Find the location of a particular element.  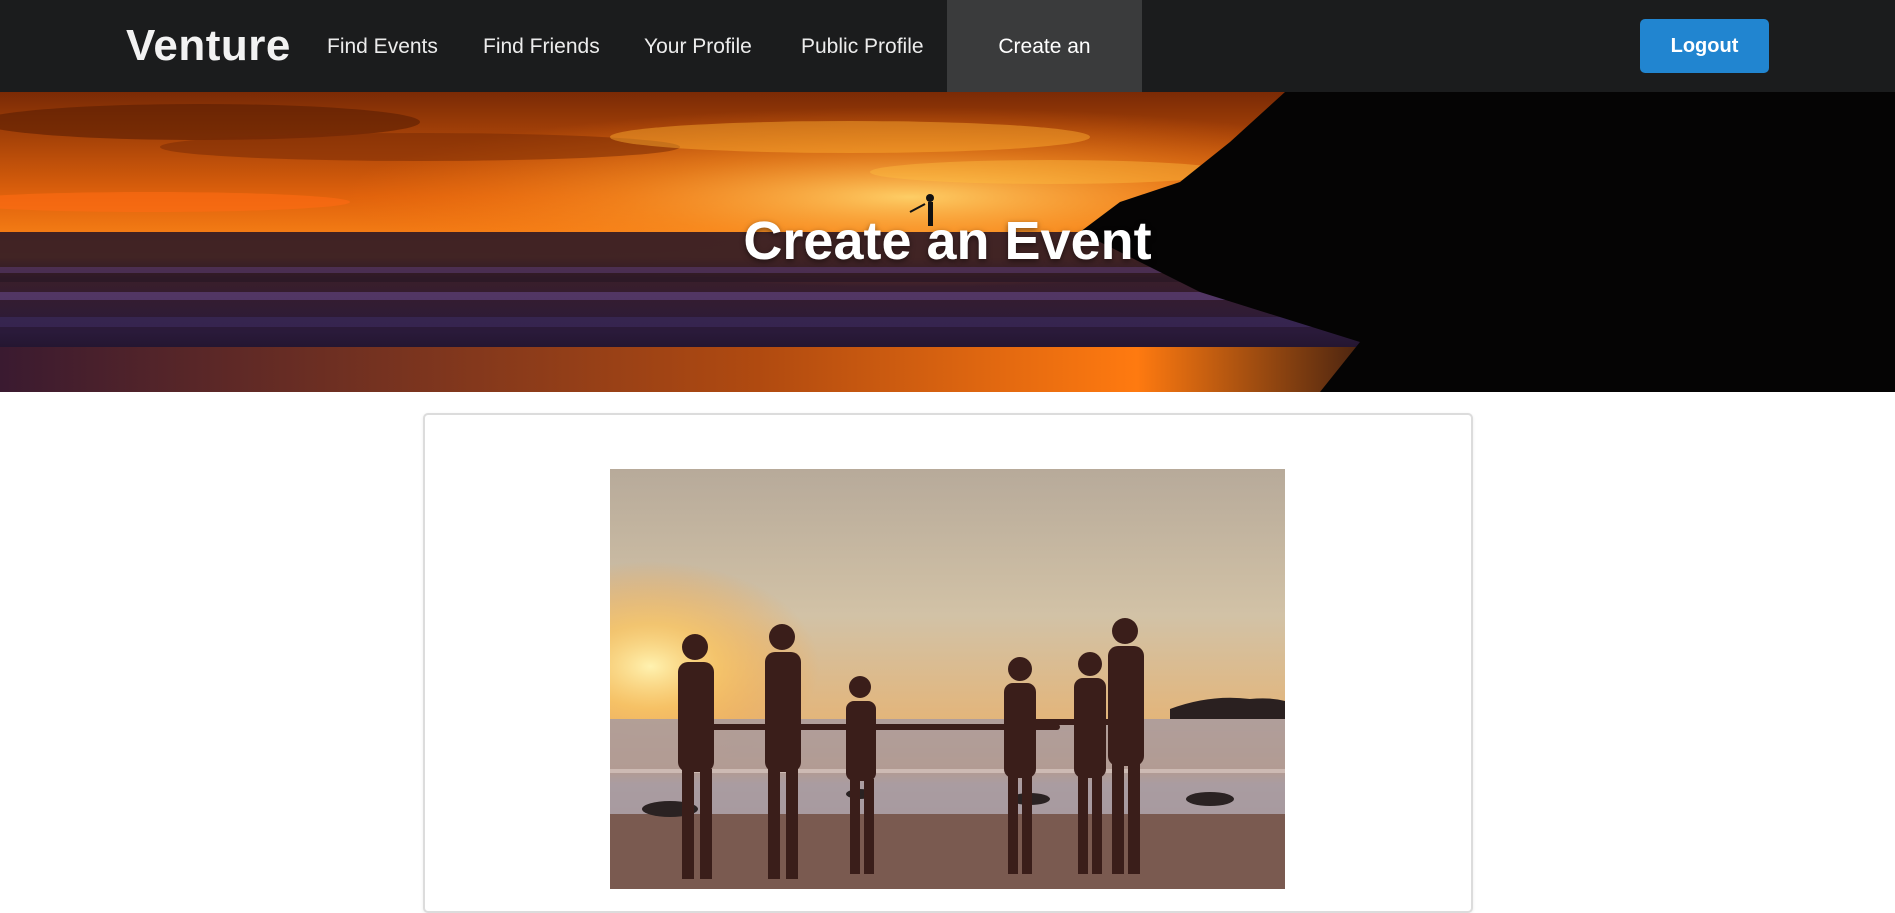

nav-find-events: Find Events is located at coordinates (382, 46).